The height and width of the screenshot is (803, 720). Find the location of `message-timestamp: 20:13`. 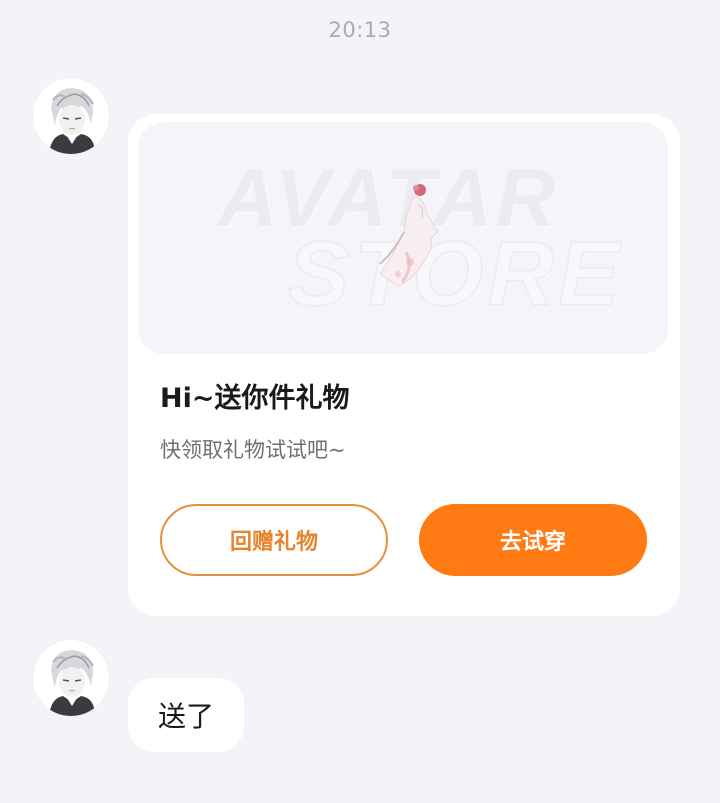

message-timestamp: 20:13 is located at coordinates (360, 30).